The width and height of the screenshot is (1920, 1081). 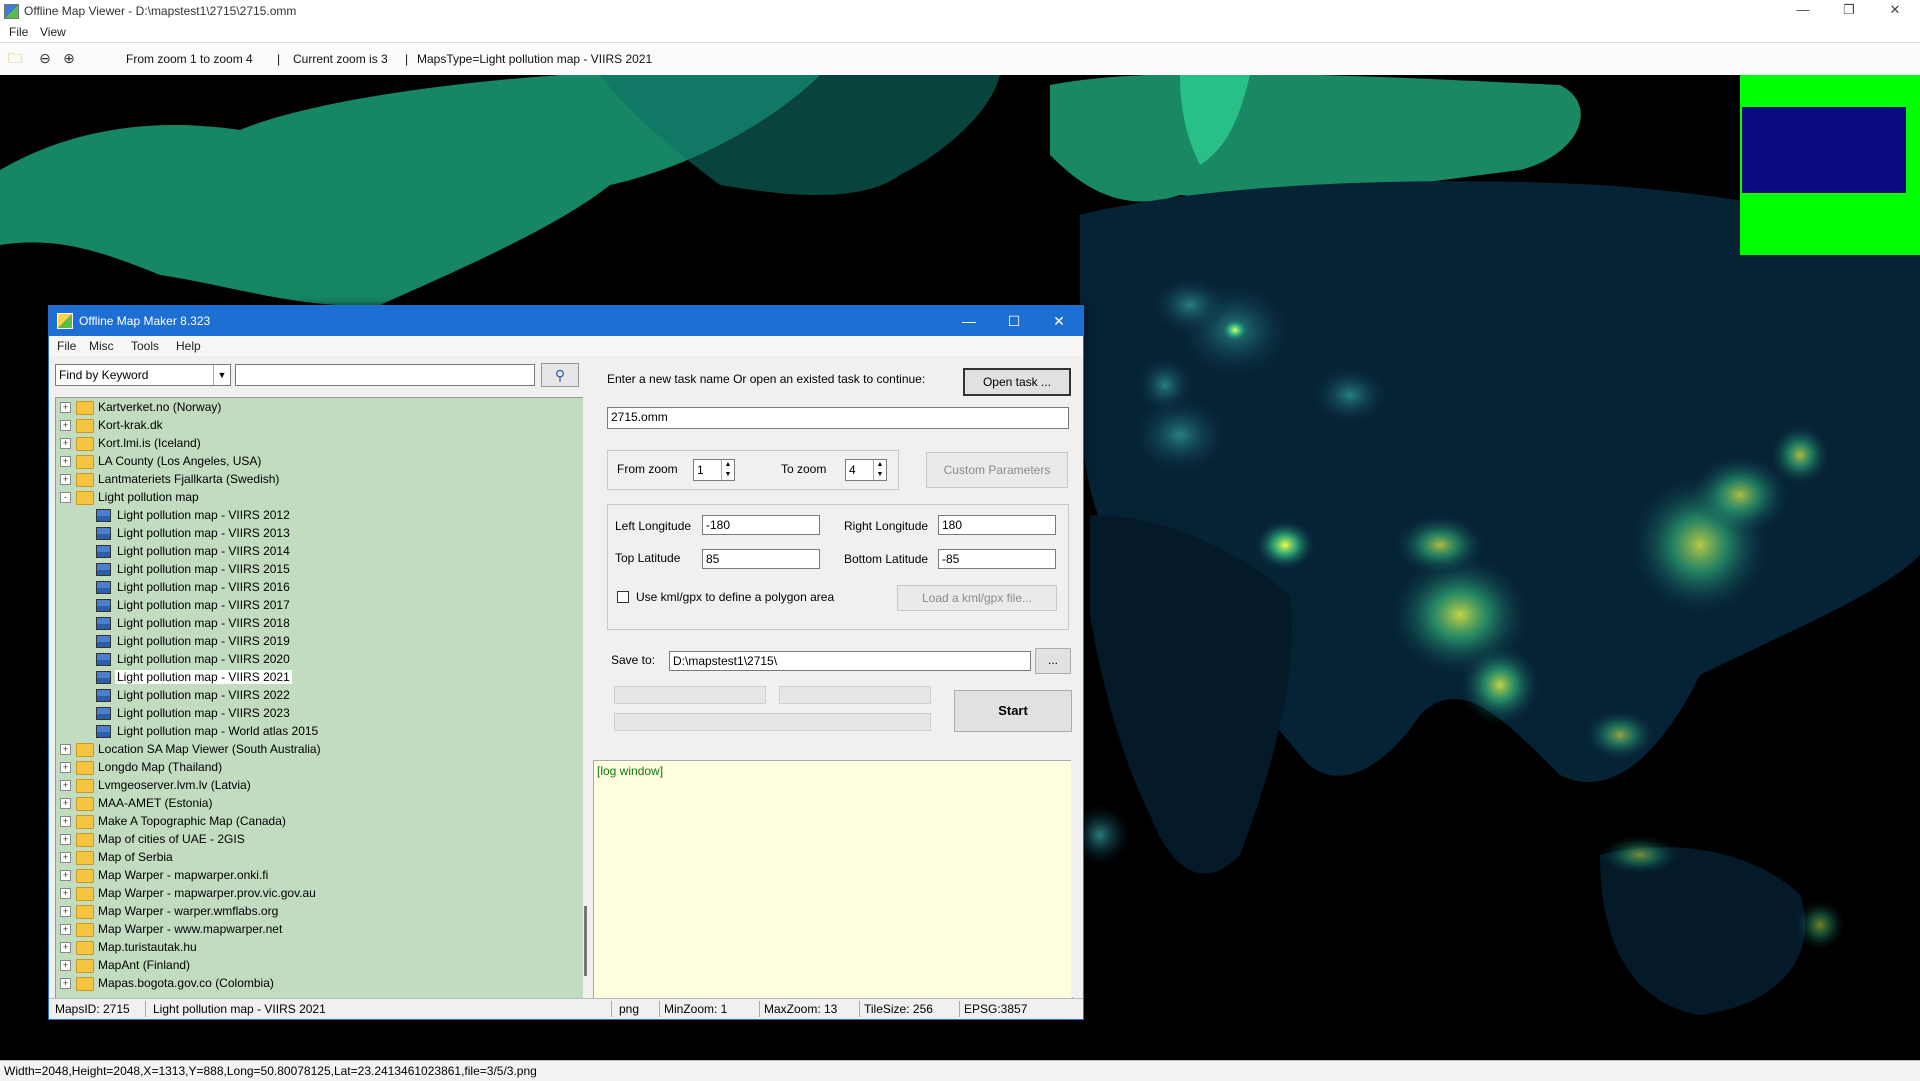 What do you see at coordinates (69, 58) in the screenshot?
I see `zoom-in-icon: ⊕` at bounding box center [69, 58].